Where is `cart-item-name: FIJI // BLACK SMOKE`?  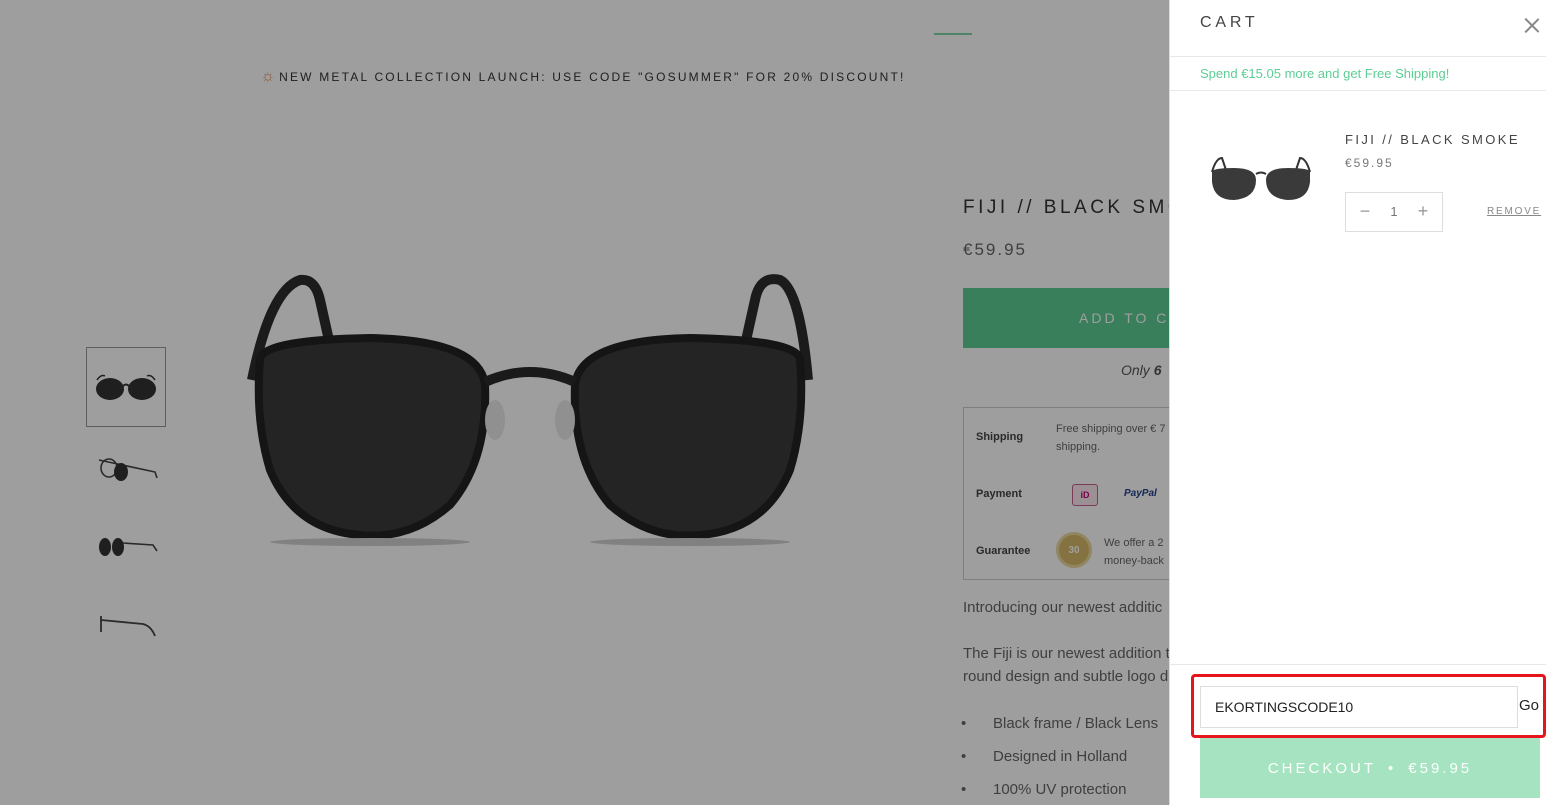
cart-item-name: FIJI // BLACK SMOKE is located at coordinates (1432, 139).